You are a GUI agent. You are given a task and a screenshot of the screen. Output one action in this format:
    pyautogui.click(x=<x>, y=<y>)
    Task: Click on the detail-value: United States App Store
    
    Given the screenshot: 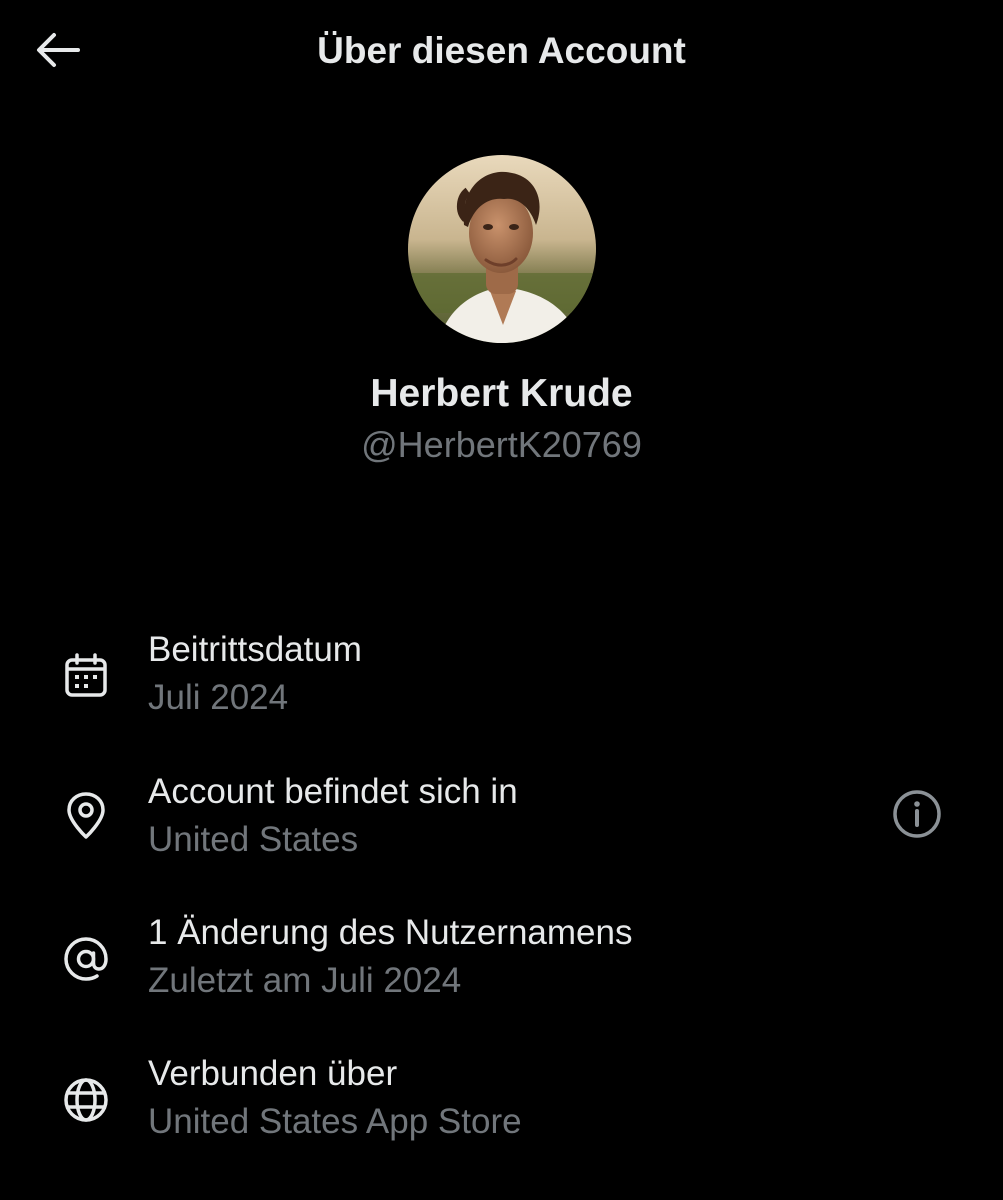 What is the action you would take?
    pyautogui.click(x=335, y=1121)
    